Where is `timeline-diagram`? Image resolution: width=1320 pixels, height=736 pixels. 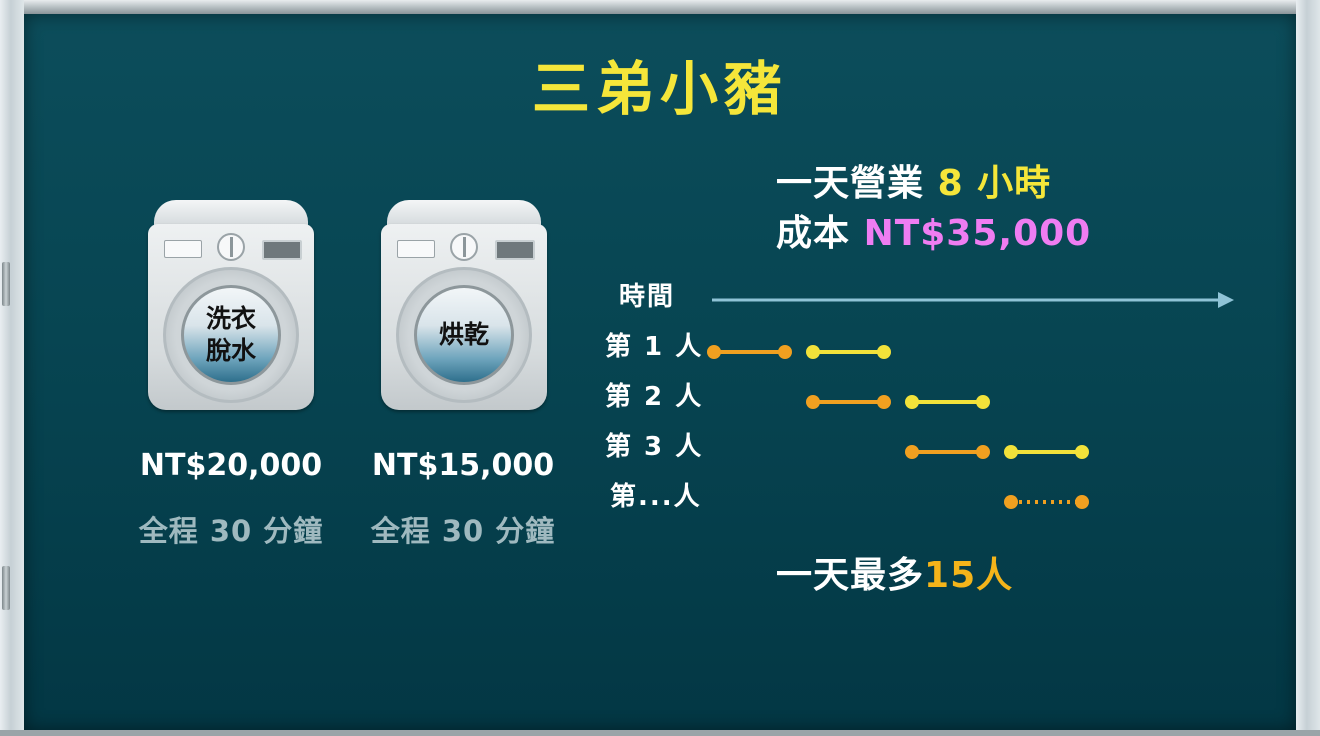
timeline-diagram is located at coordinates (970, 400).